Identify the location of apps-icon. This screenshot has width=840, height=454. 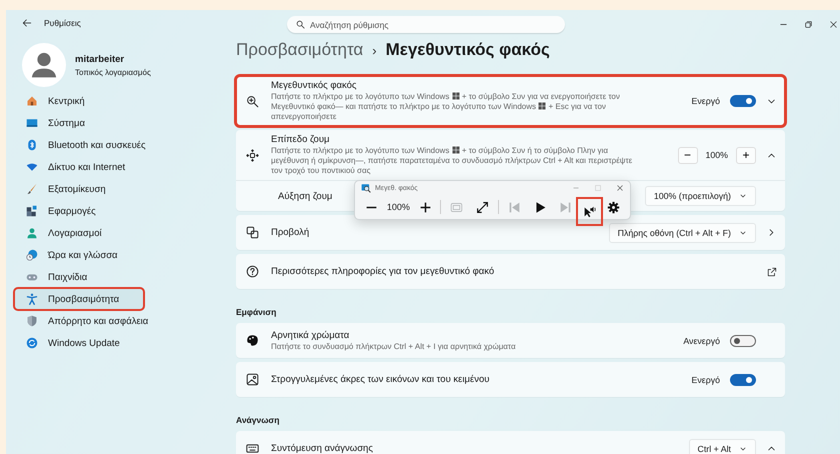
(32, 211).